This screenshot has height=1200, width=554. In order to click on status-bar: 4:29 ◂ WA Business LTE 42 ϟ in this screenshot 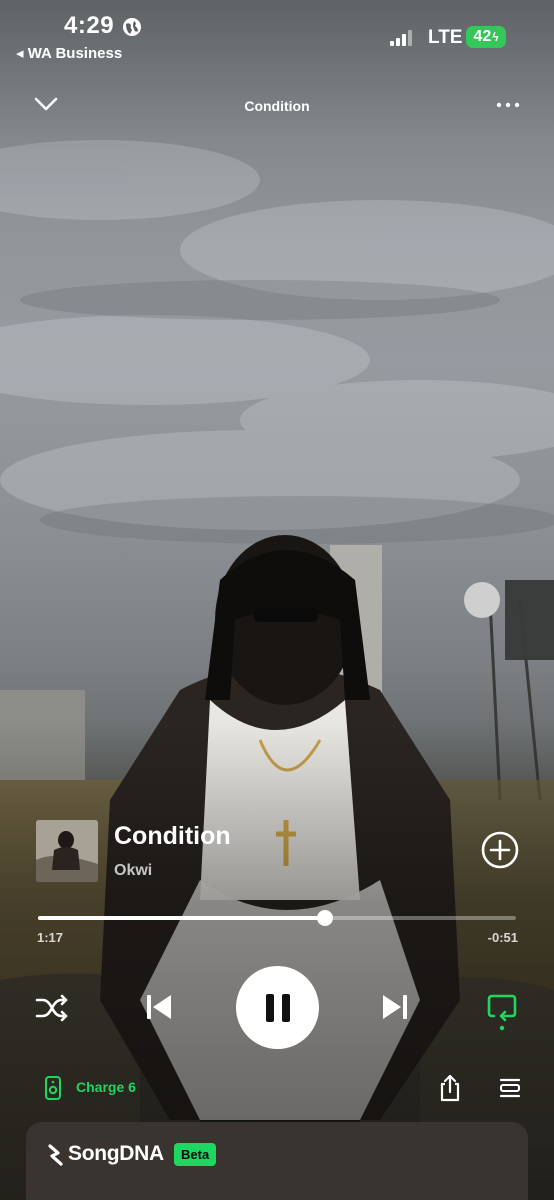, I will do `click(277, 35)`.